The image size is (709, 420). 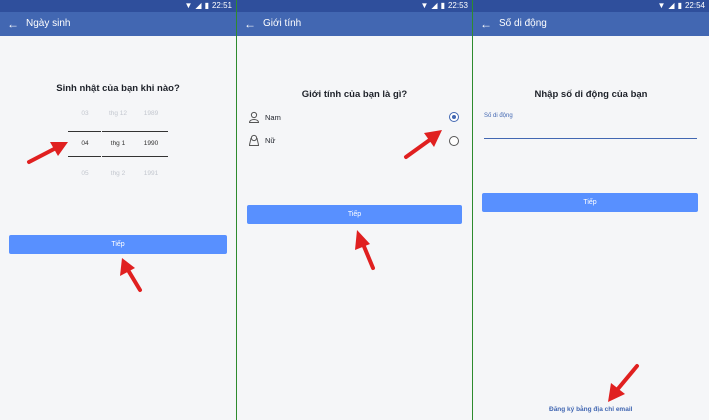 What do you see at coordinates (85, 143) in the screenshot?
I see `picker-day-selected: 04` at bounding box center [85, 143].